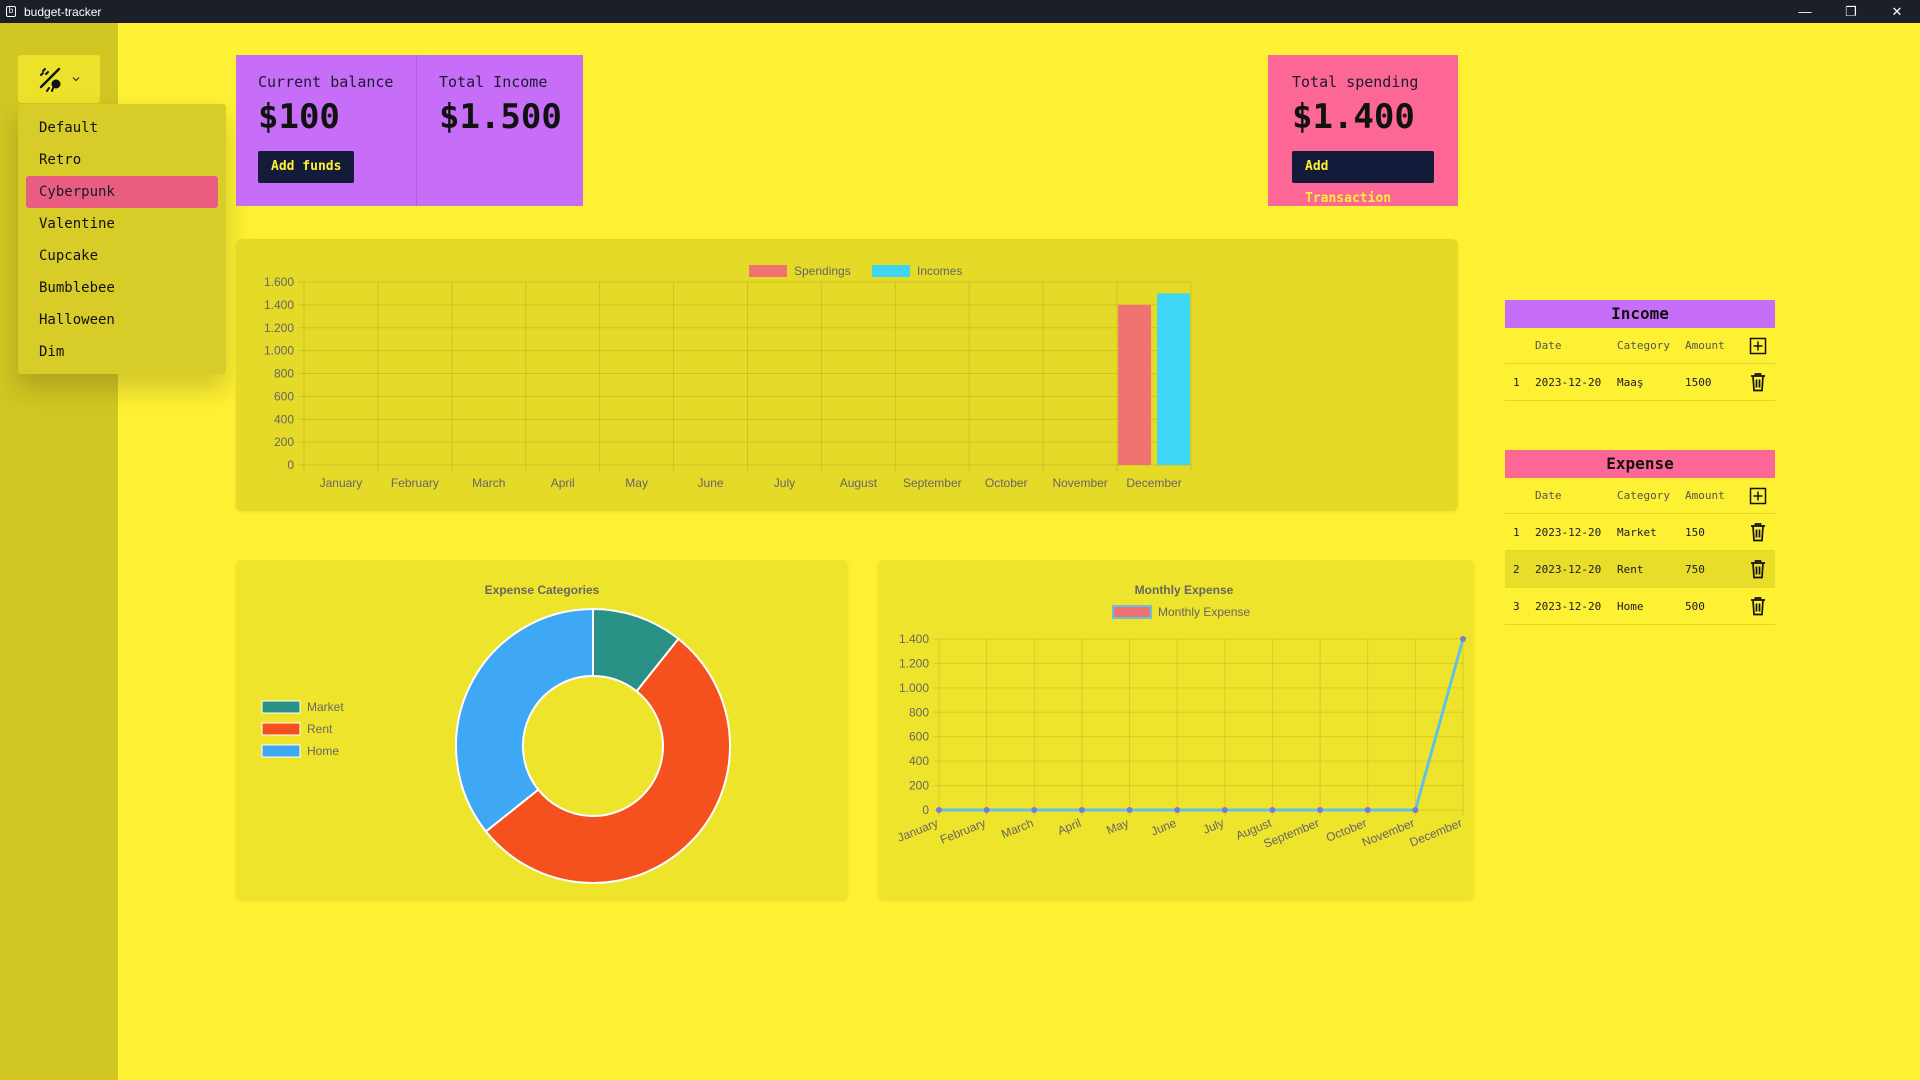  I want to click on theme-item-retro: Retro, so click(122, 160).